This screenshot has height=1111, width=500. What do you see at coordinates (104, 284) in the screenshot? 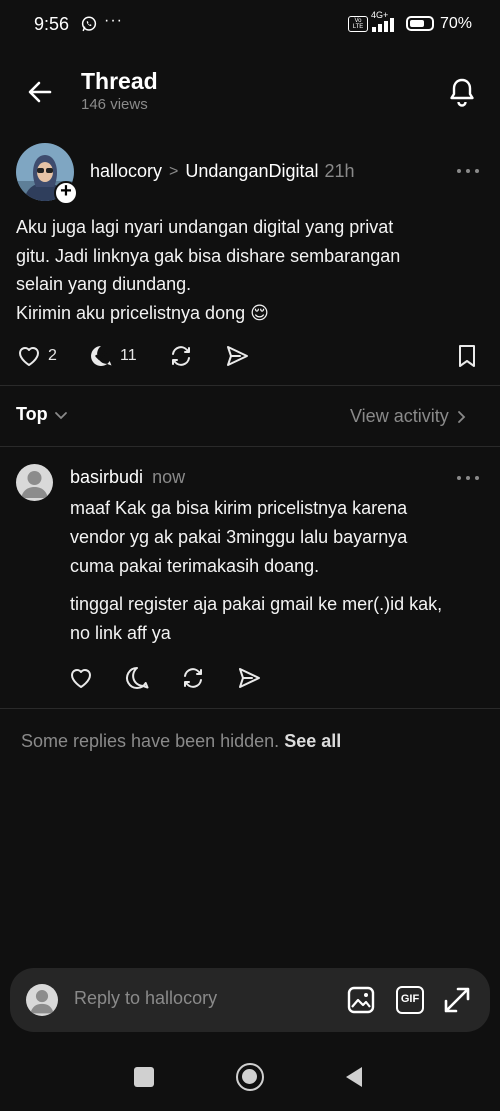
I see `post-line: selain yang diundang.` at bounding box center [104, 284].